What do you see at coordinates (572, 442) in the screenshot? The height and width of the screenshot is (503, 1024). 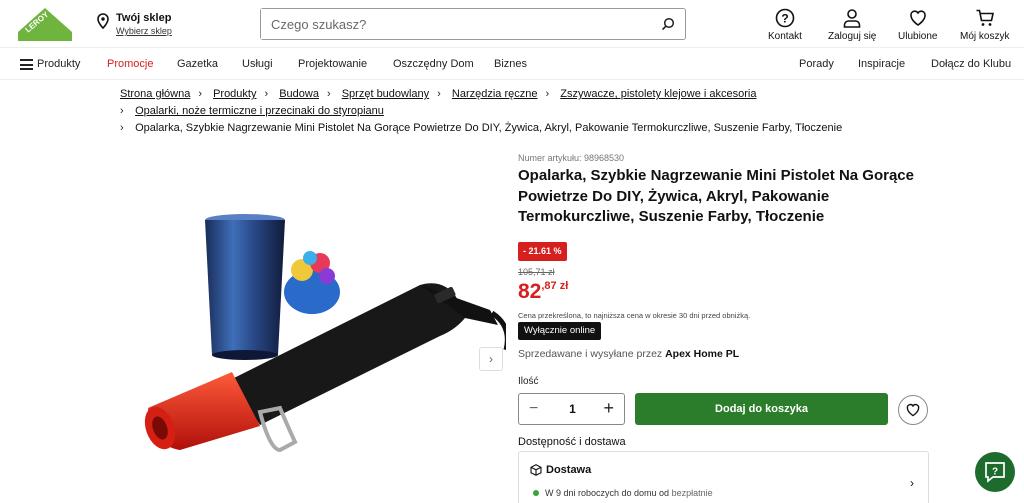 I see `availability-heading: Dostępność i dostawa` at bounding box center [572, 442].